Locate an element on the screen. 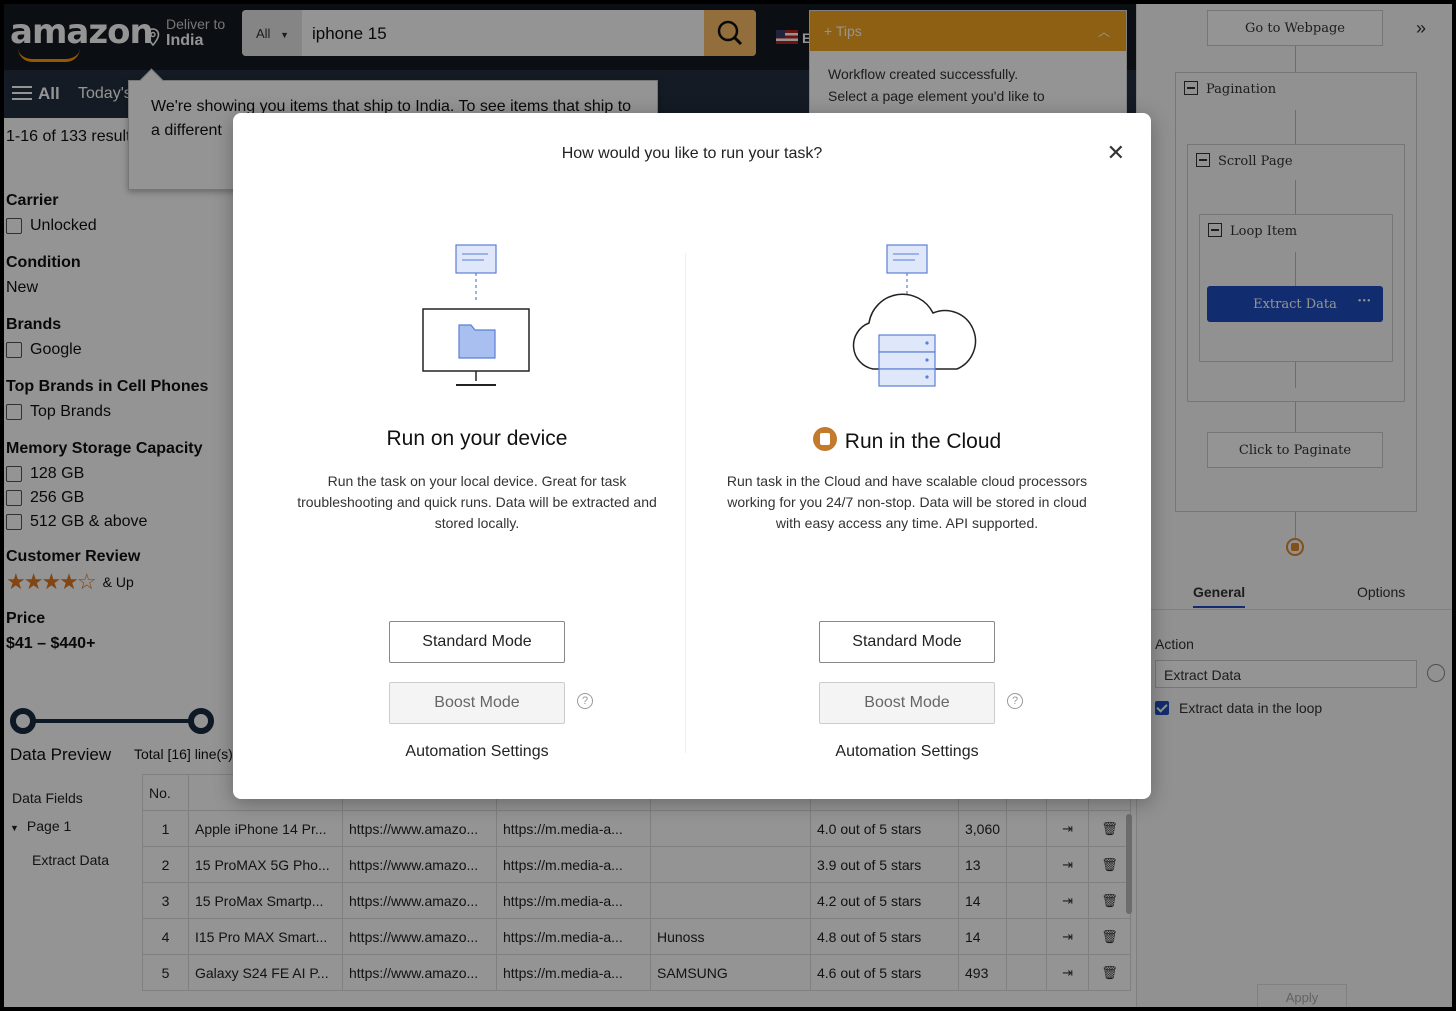 This screenshot has width=1456, height=1011. cloud-illustration is located at coordinates (907, 323).